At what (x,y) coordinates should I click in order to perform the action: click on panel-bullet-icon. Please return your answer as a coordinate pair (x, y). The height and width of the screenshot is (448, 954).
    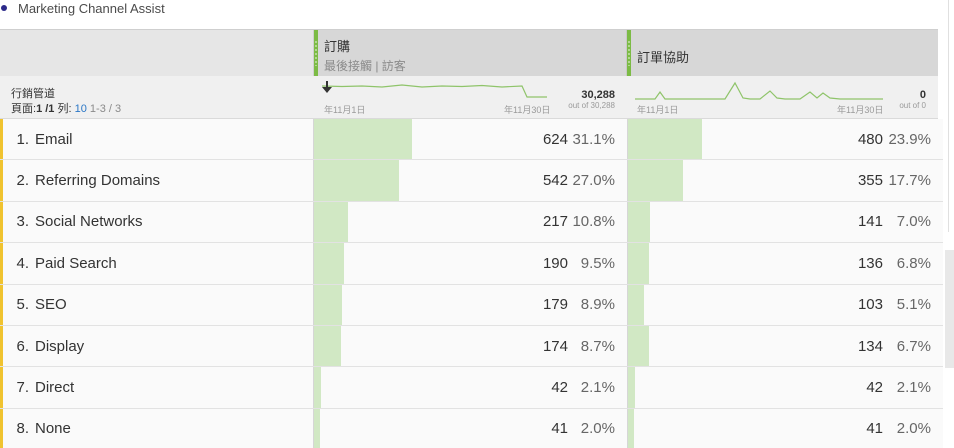
    Looking at the image, I should click on (4, 8).